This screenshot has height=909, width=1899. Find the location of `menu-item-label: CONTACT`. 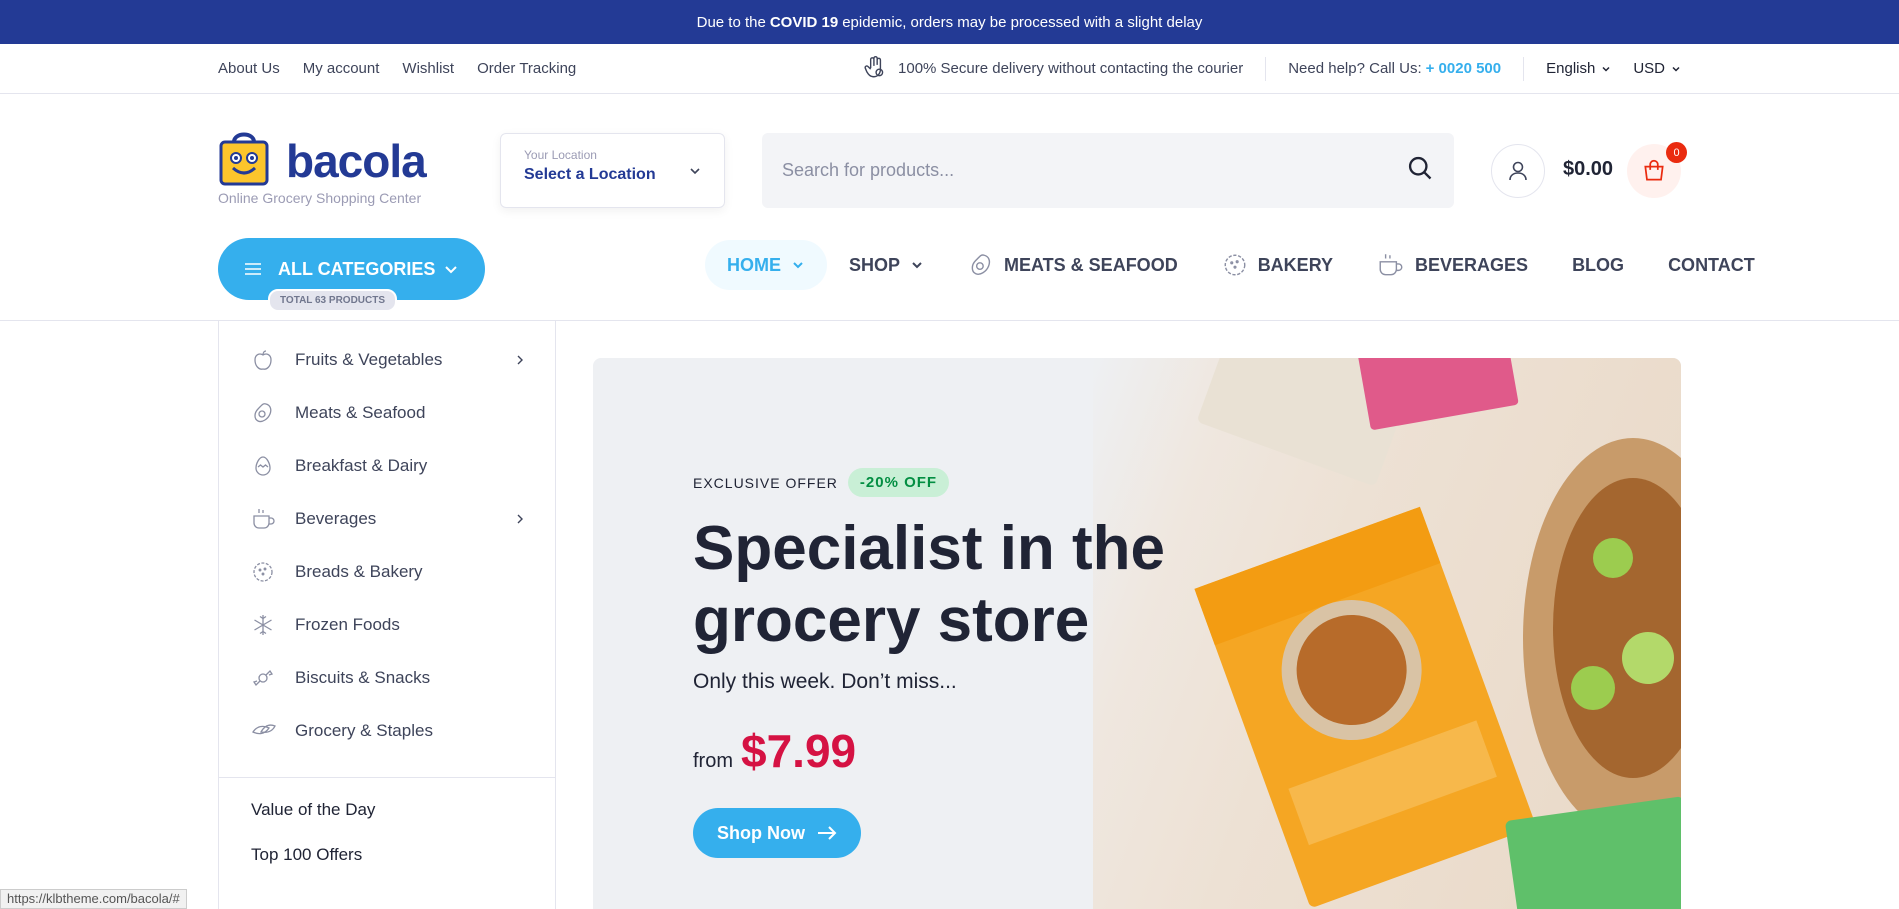

menu-item-label: CONTACT is located at coordinates (1711, 264).